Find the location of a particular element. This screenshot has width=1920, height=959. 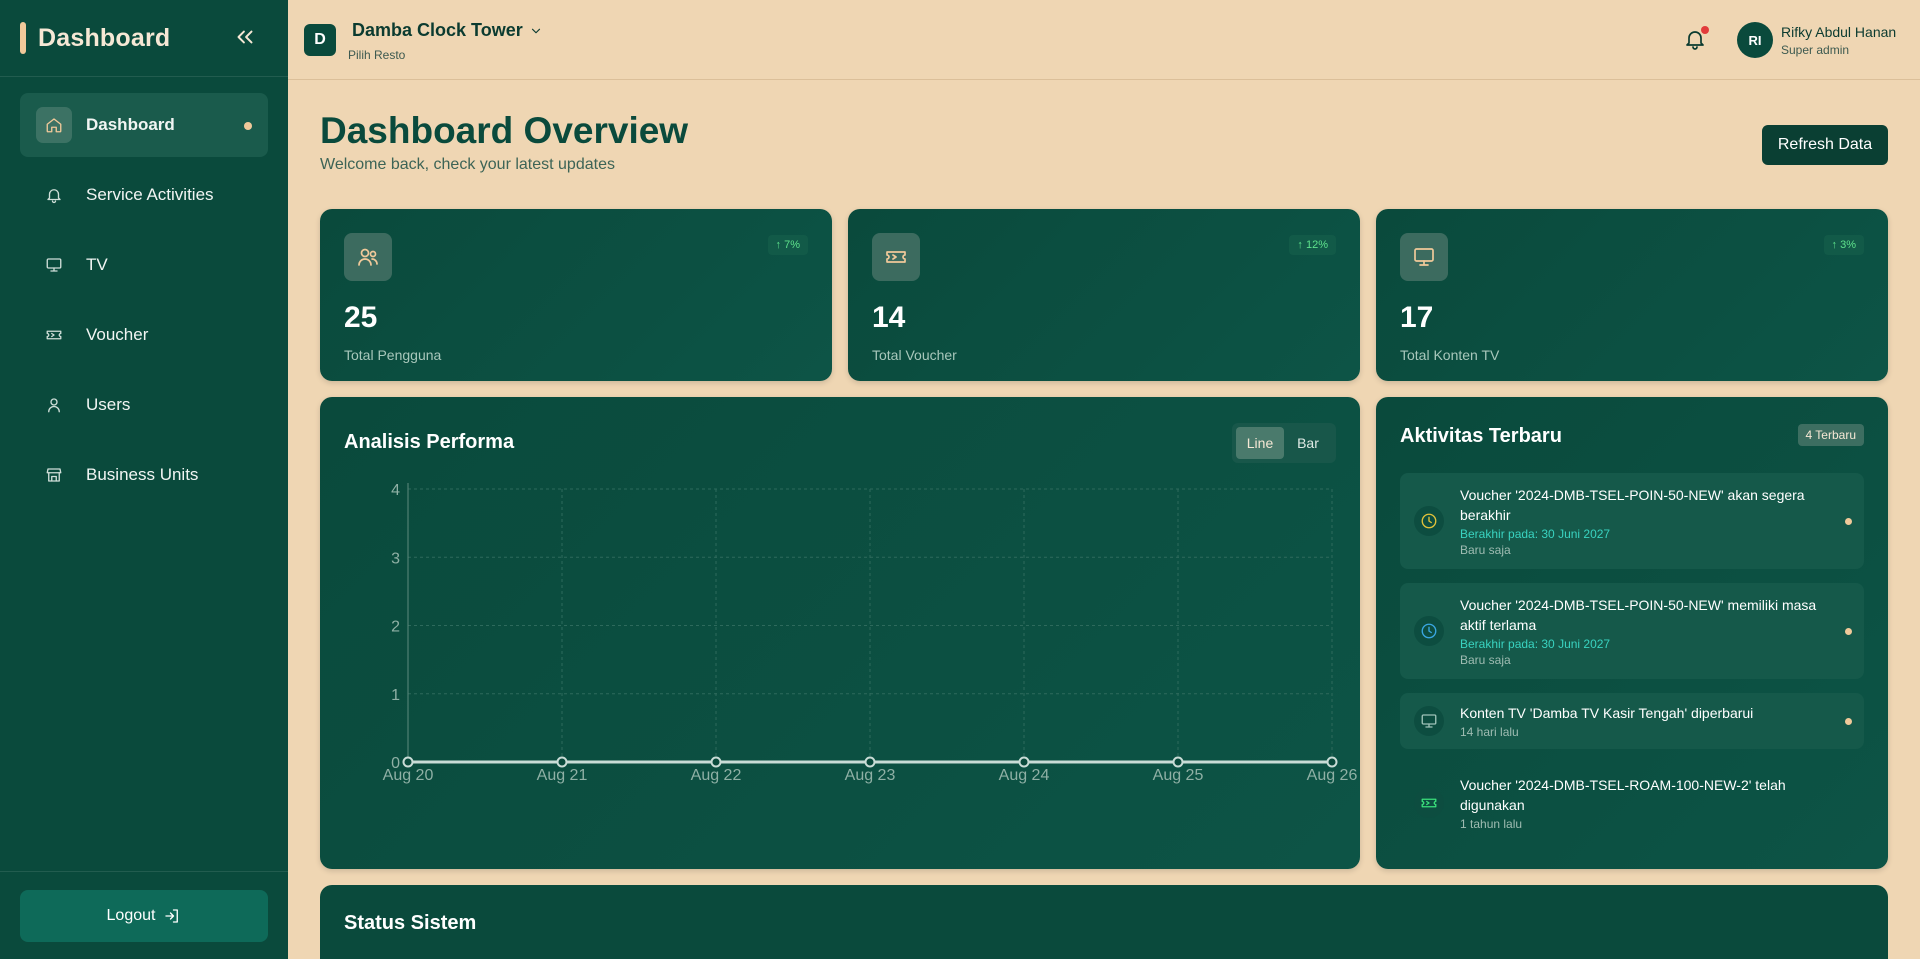

x-tick-label: Aug 26 is located at coordinates (1332, 775).